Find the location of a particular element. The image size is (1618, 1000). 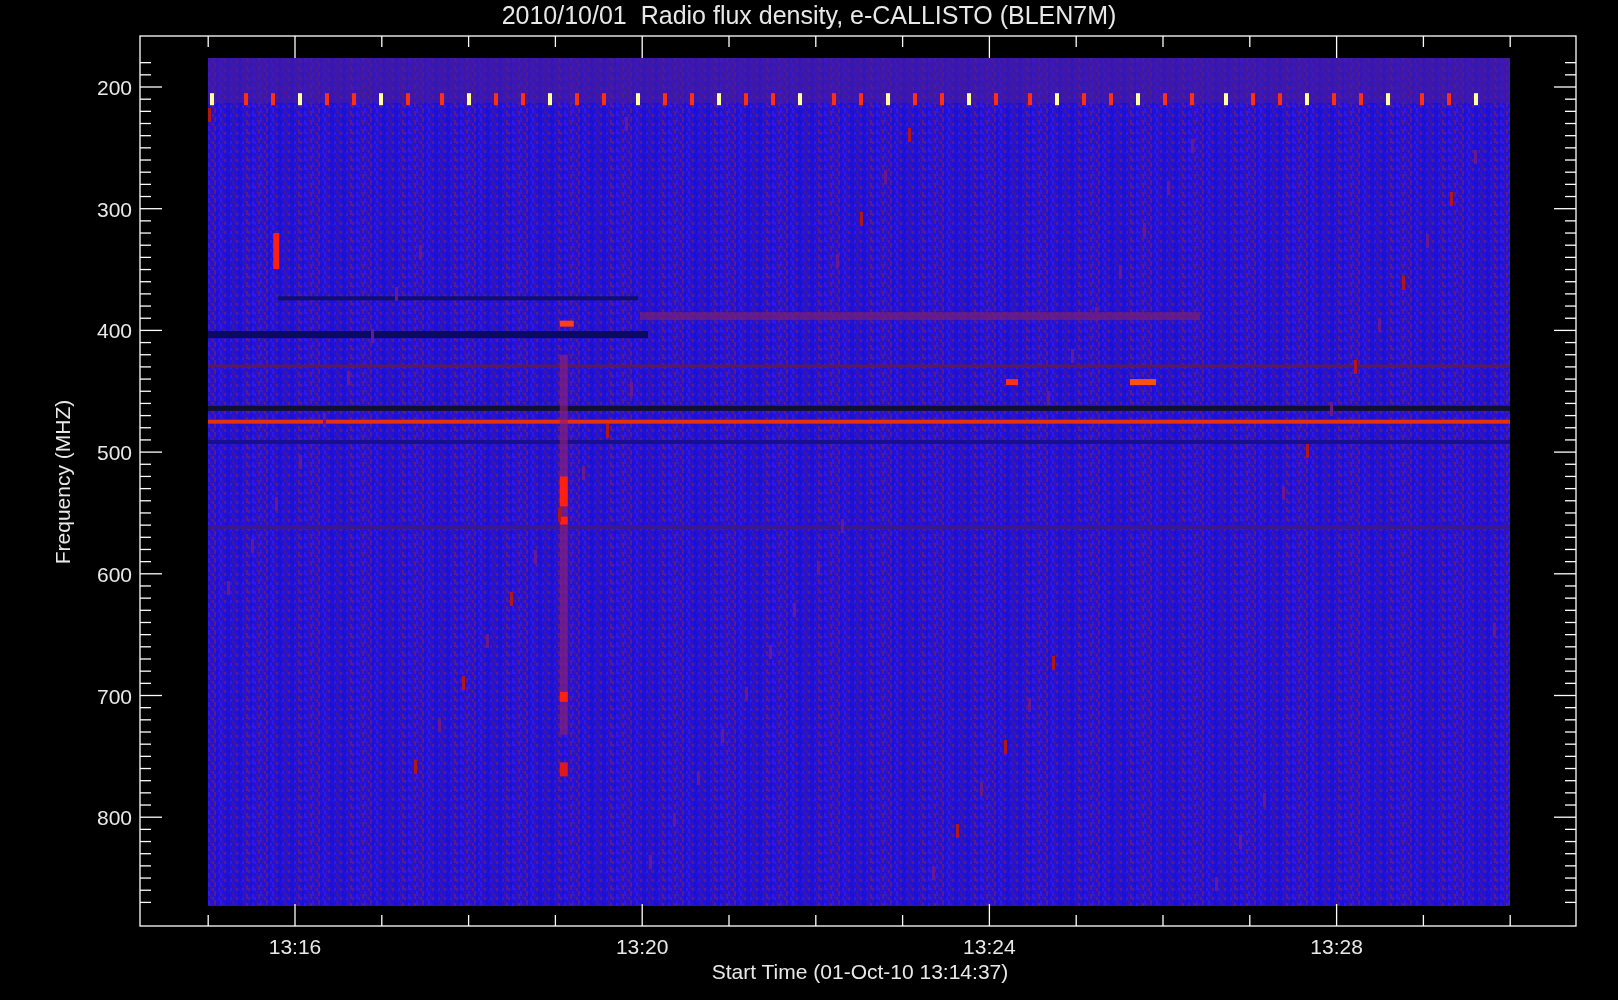

tick-label: 13:28 is located at coordinates (1336, 946).